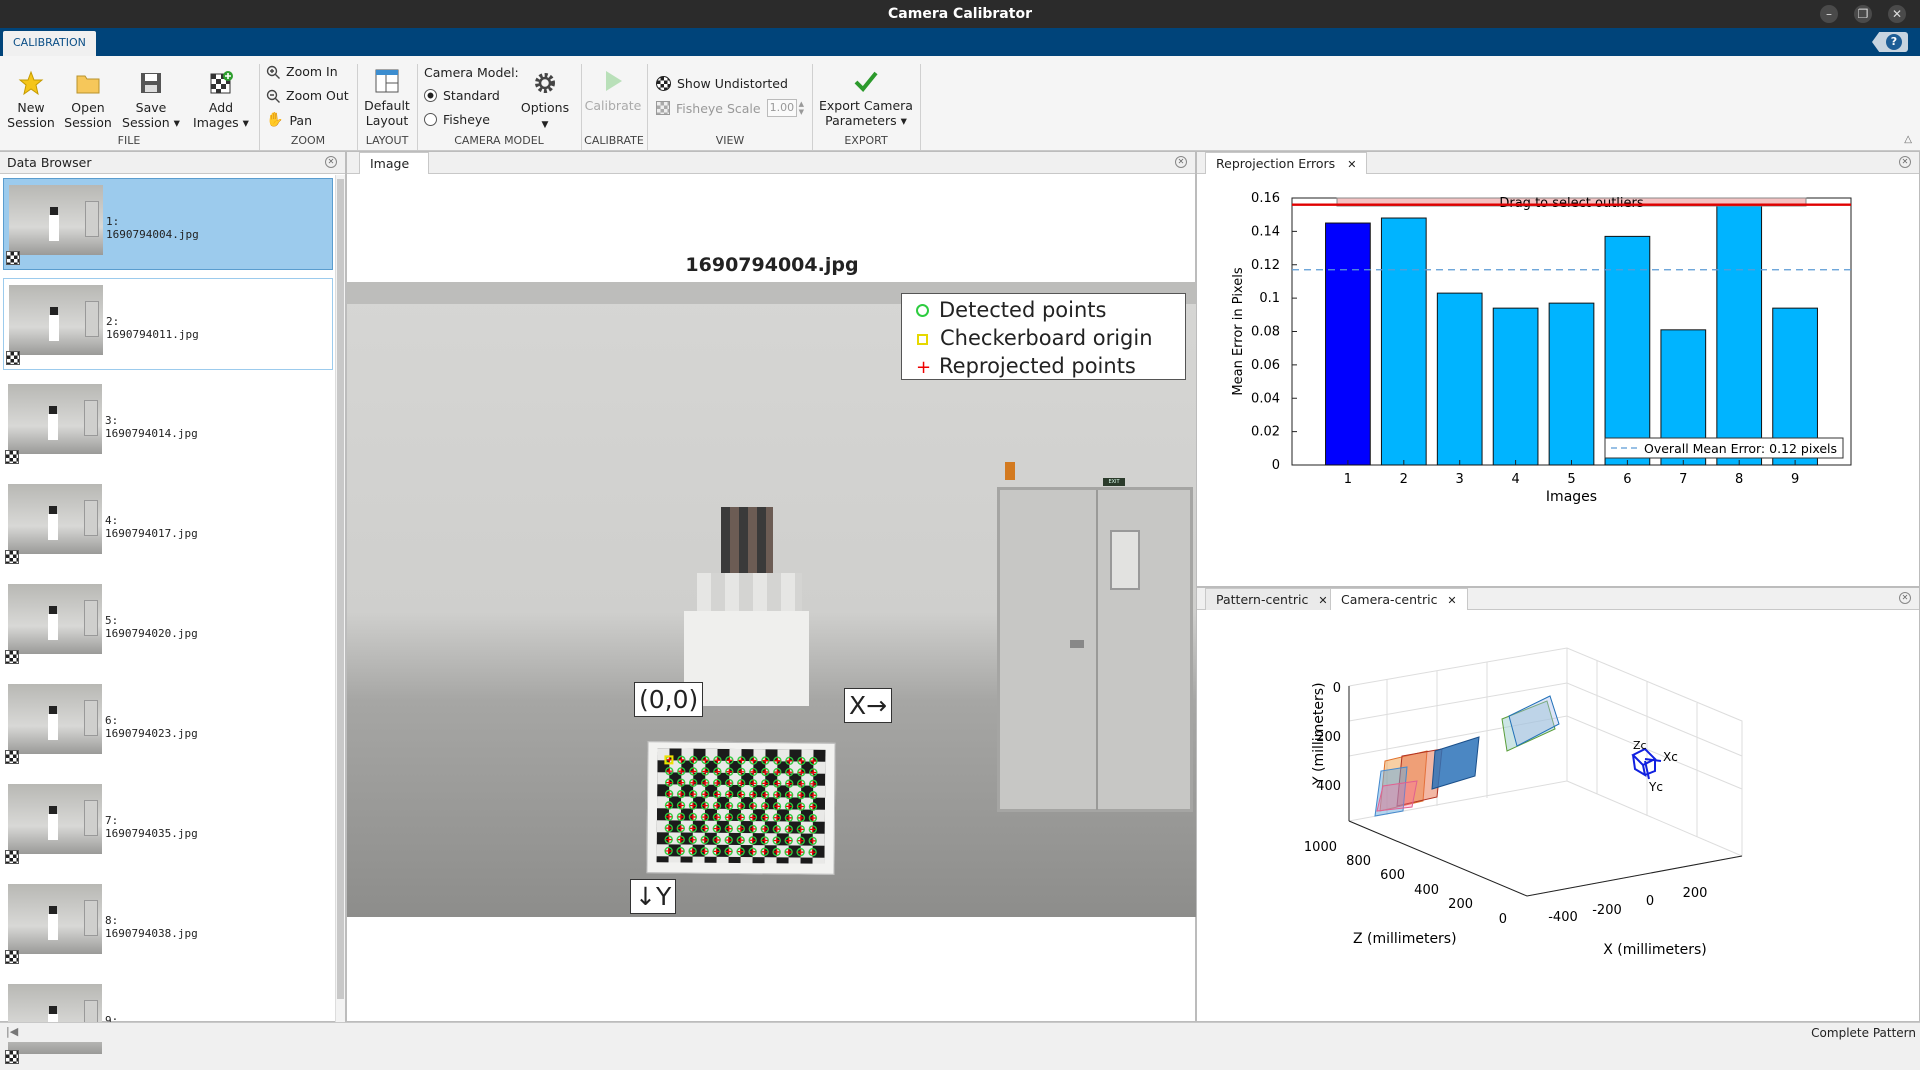 This screenshot has width=1920, height=1070. I want to click on fisheye-radio: Fisheye, so click(457, 119).